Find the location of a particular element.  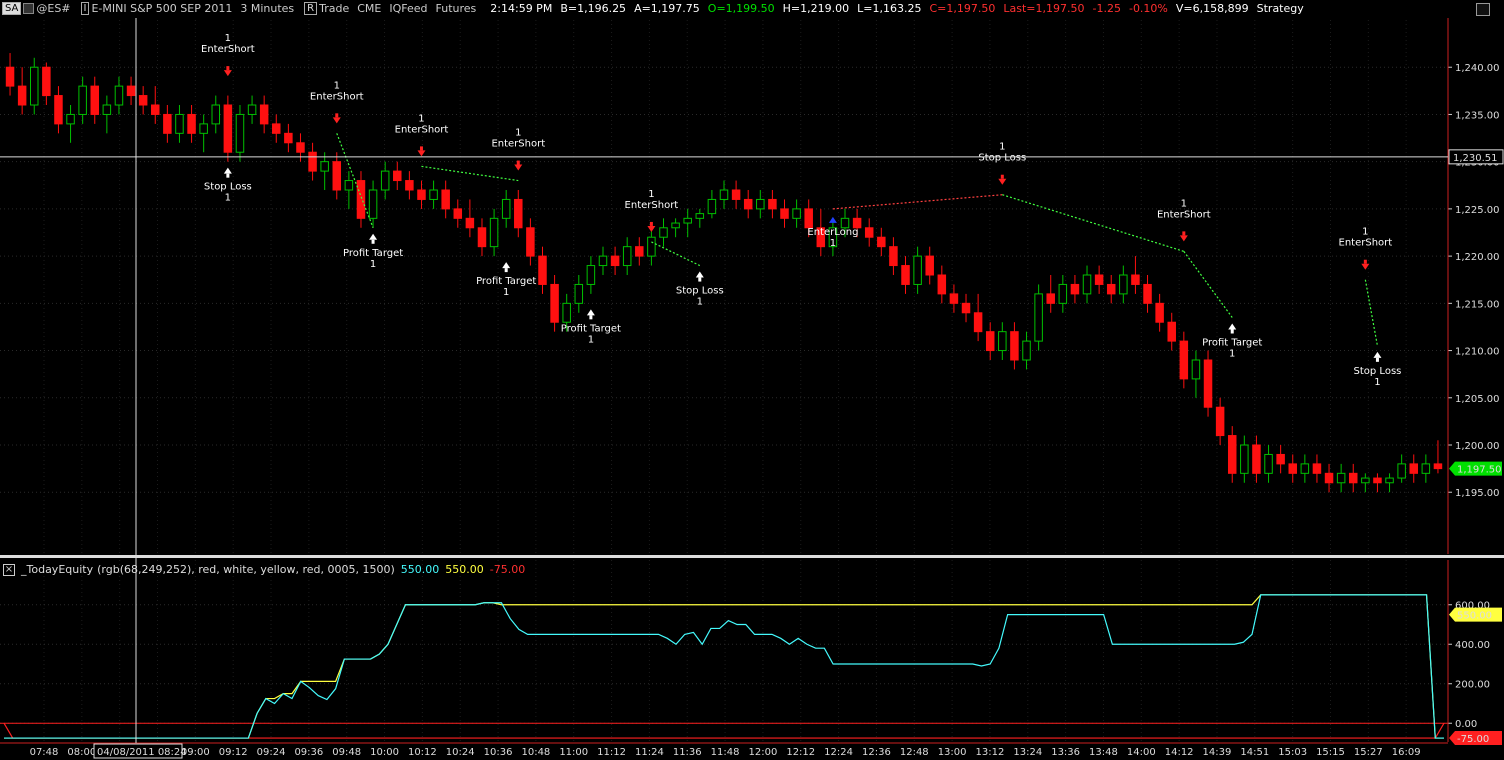

time-tick-label: 11:24 is located at coordinates (649, 752).